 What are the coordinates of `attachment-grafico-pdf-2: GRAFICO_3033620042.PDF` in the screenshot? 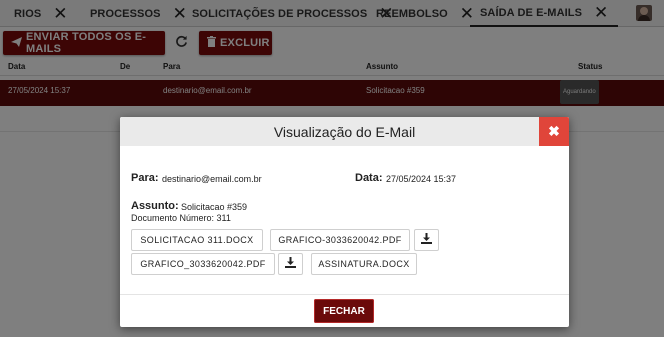 It's located at (203, 264).